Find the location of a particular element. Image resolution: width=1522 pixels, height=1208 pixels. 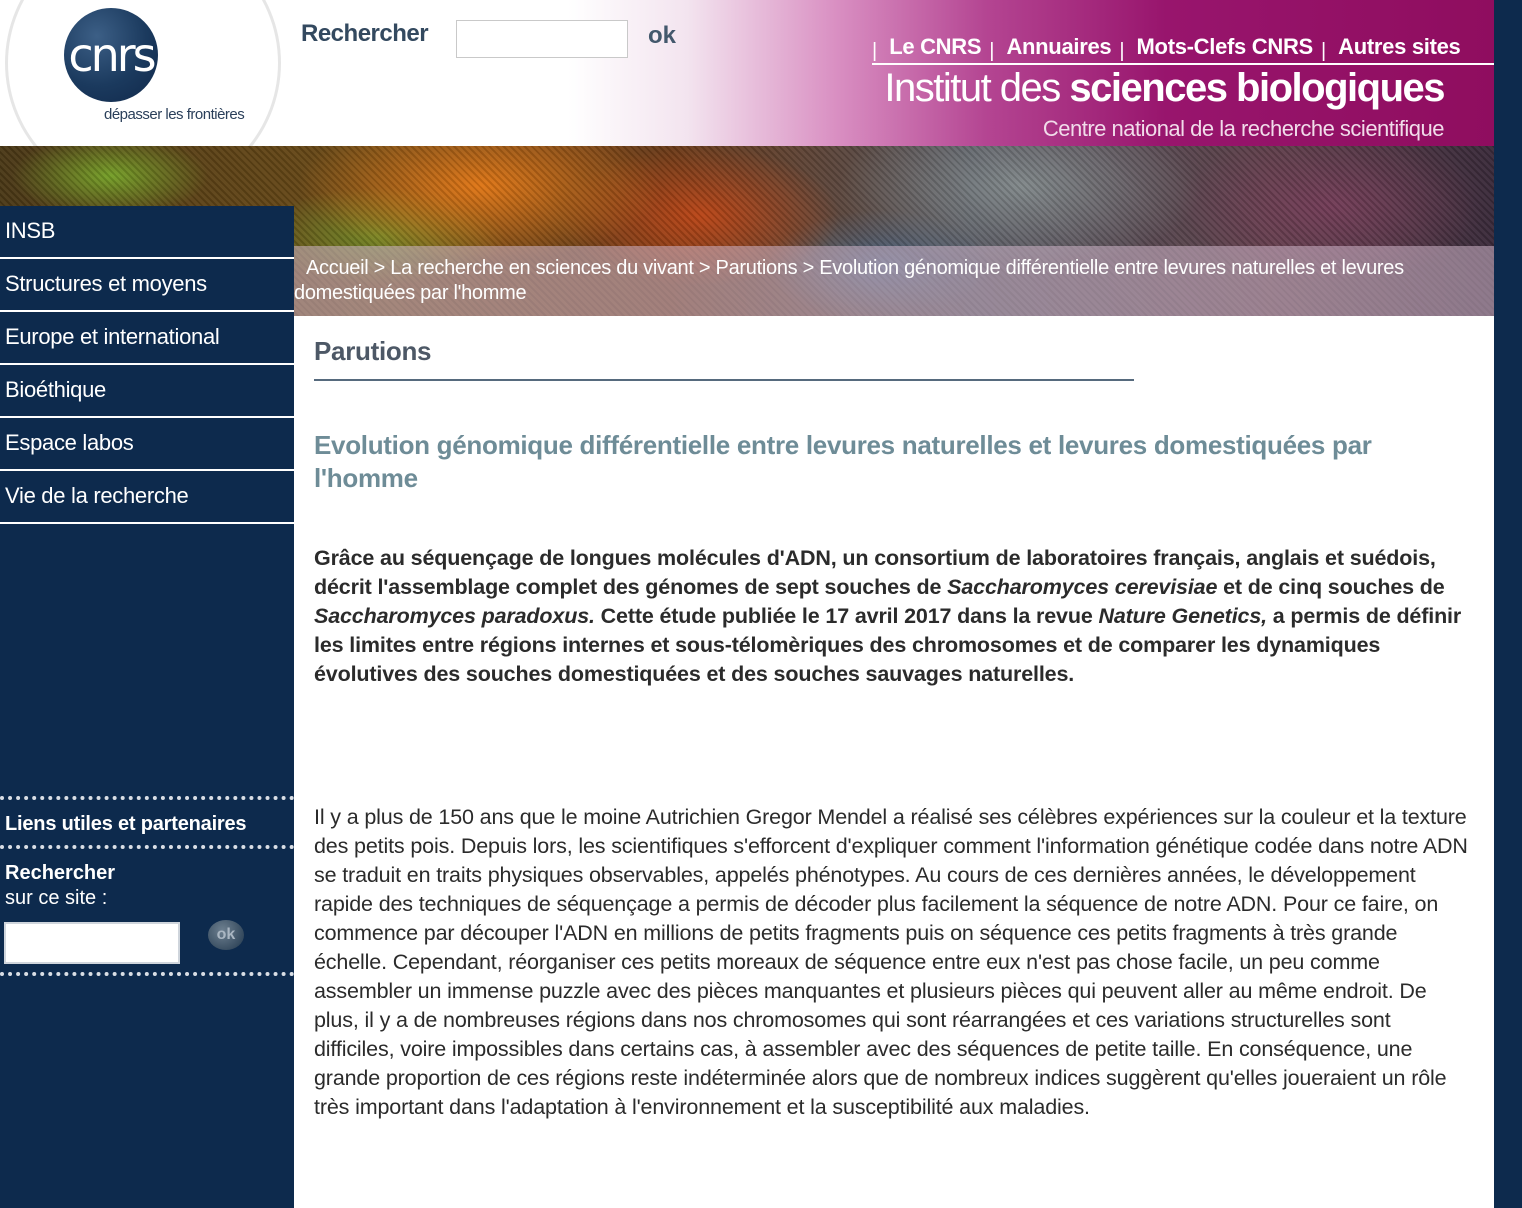

institute-title-bold: sciences biologiques is located at coordinates (1257, 88).